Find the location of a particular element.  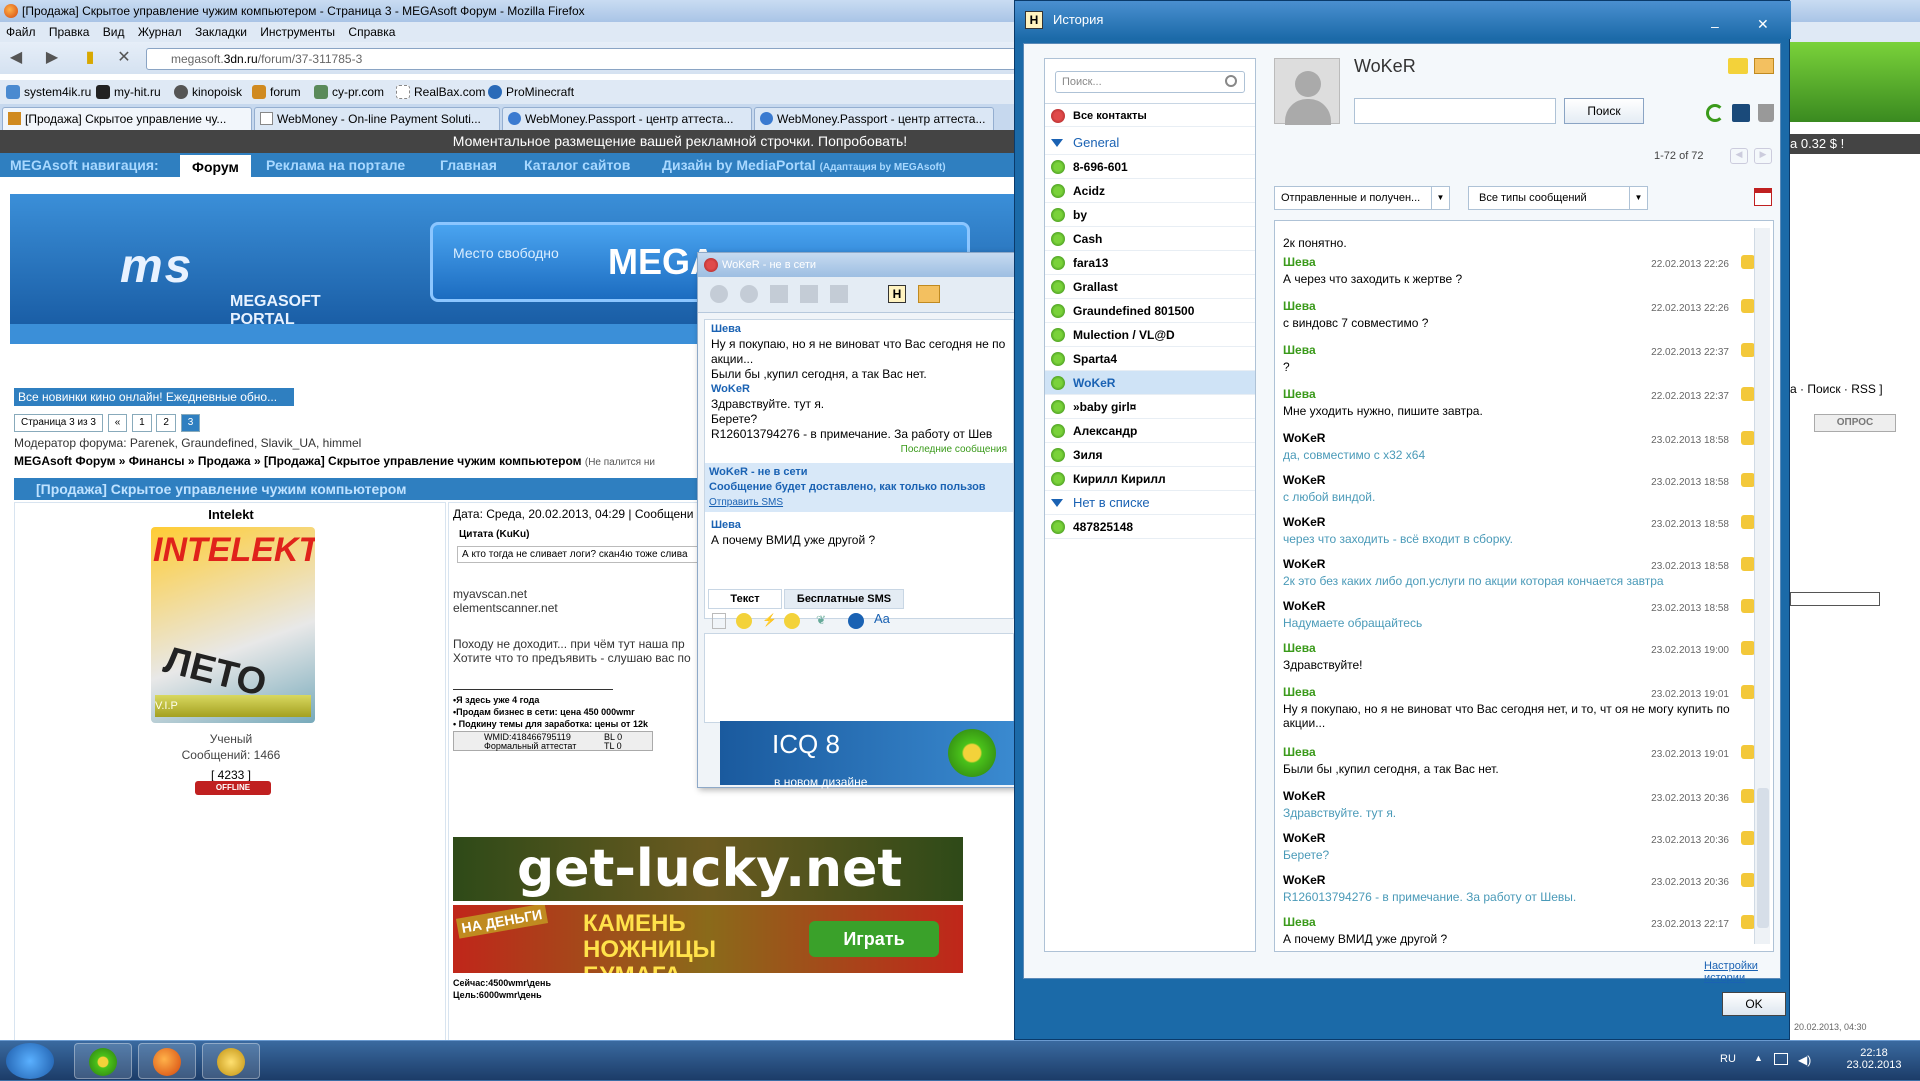

contact-item: Graundefined 801500 is located at coordinates (1150, 311).